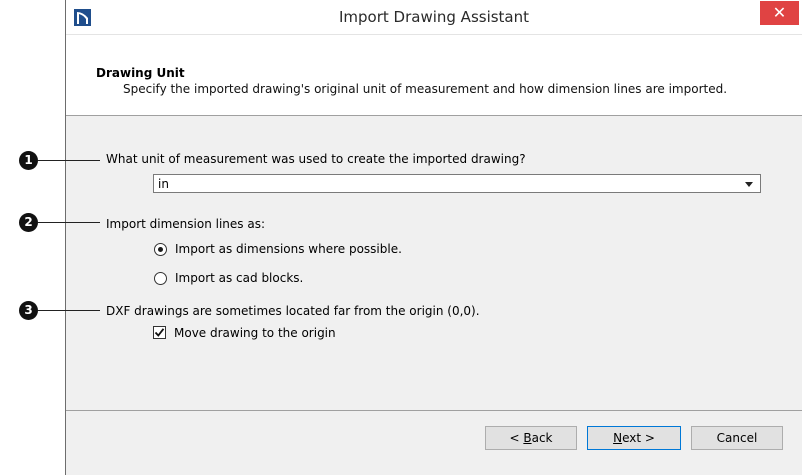 The width and height of the screenshot is (802, 475). Describe the element at coordinates (28, 160) in the screenshot. I see `callout-1: 1` at that location.